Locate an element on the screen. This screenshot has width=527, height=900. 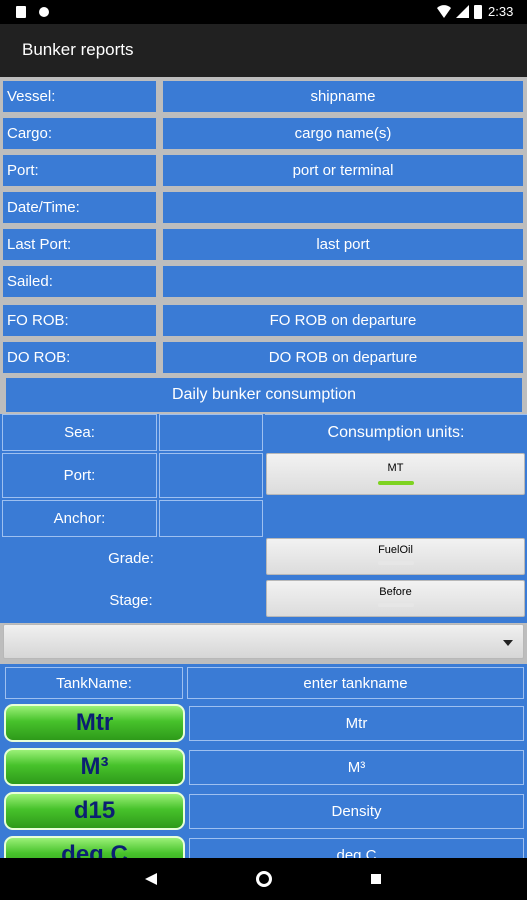
battery-icon is located at coordinates (478, 12).